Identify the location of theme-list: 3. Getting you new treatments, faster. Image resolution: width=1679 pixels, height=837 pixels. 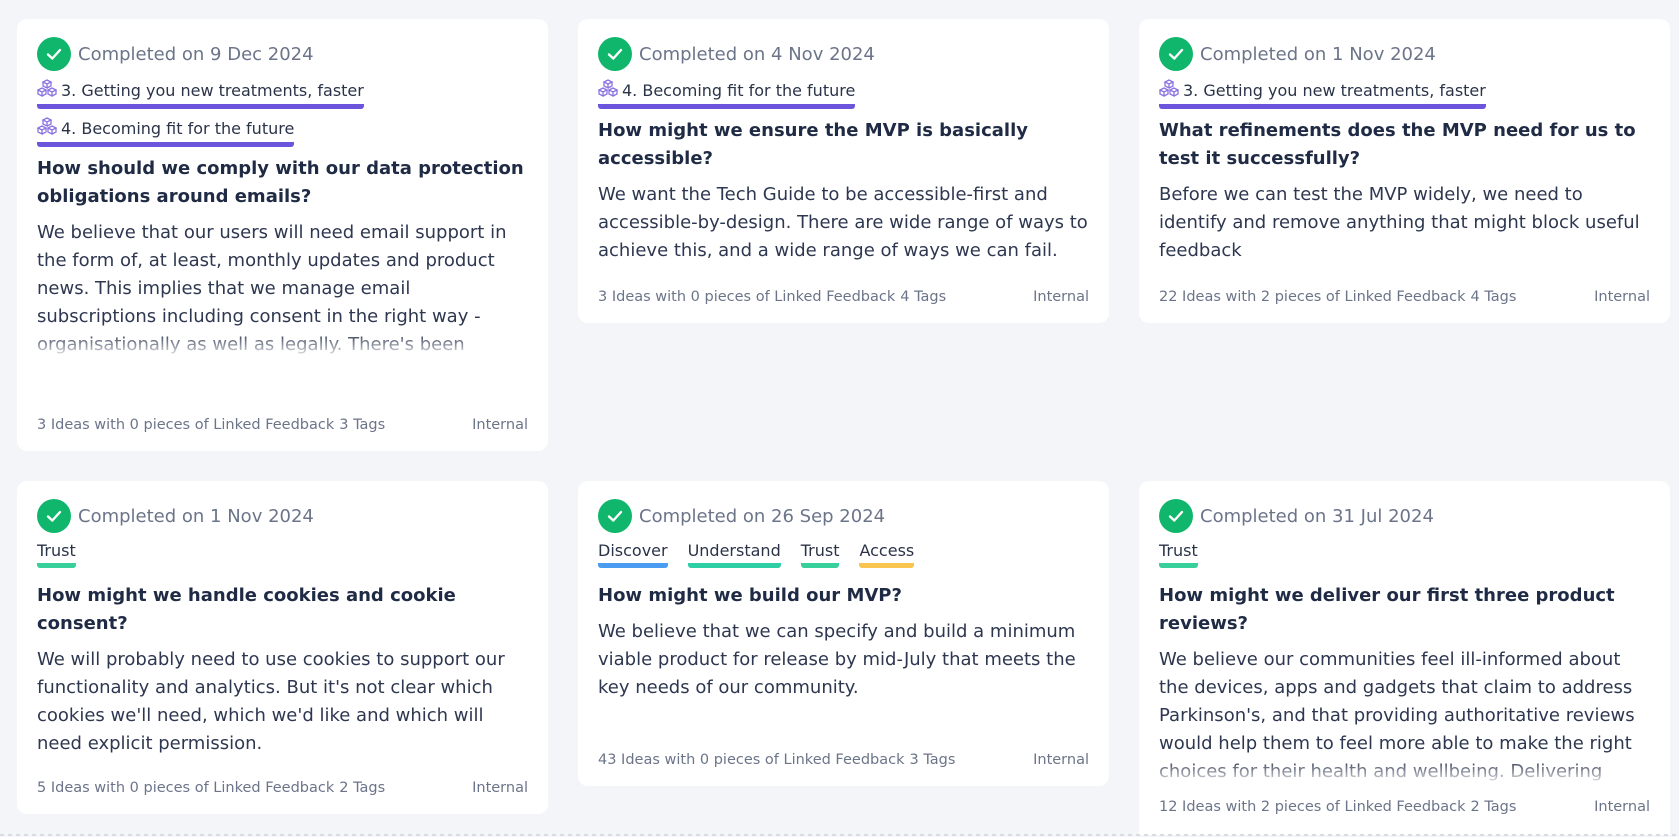
(1404, 94).